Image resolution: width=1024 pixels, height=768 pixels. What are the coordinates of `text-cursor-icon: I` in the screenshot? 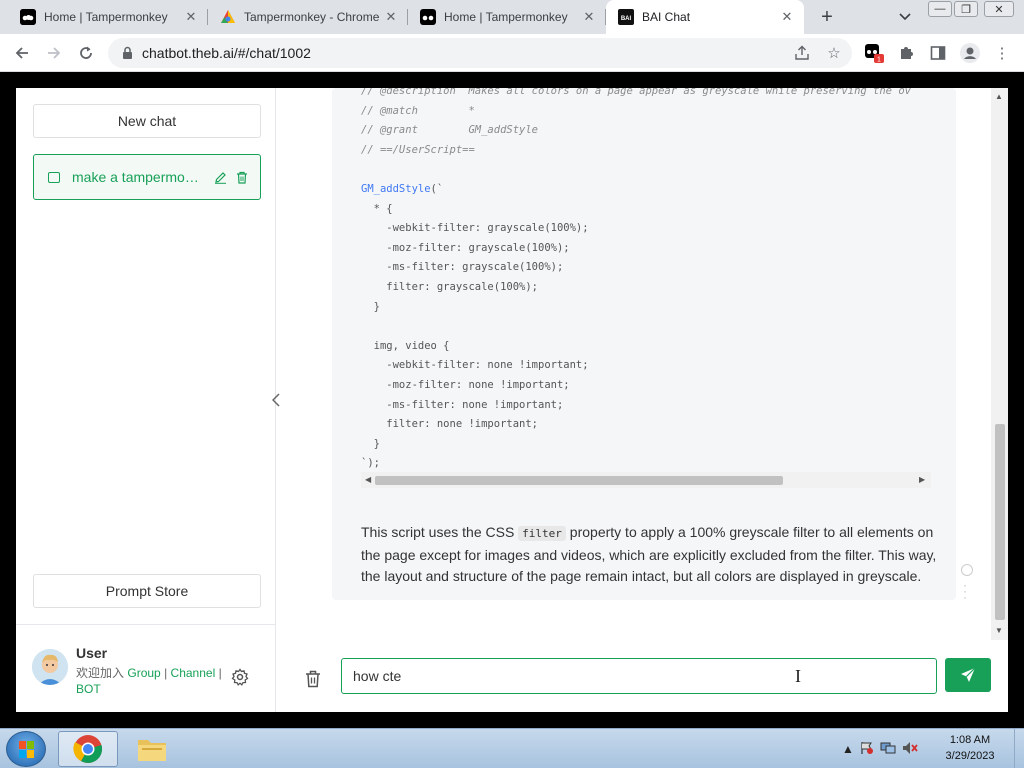 It's located at (798, 676).